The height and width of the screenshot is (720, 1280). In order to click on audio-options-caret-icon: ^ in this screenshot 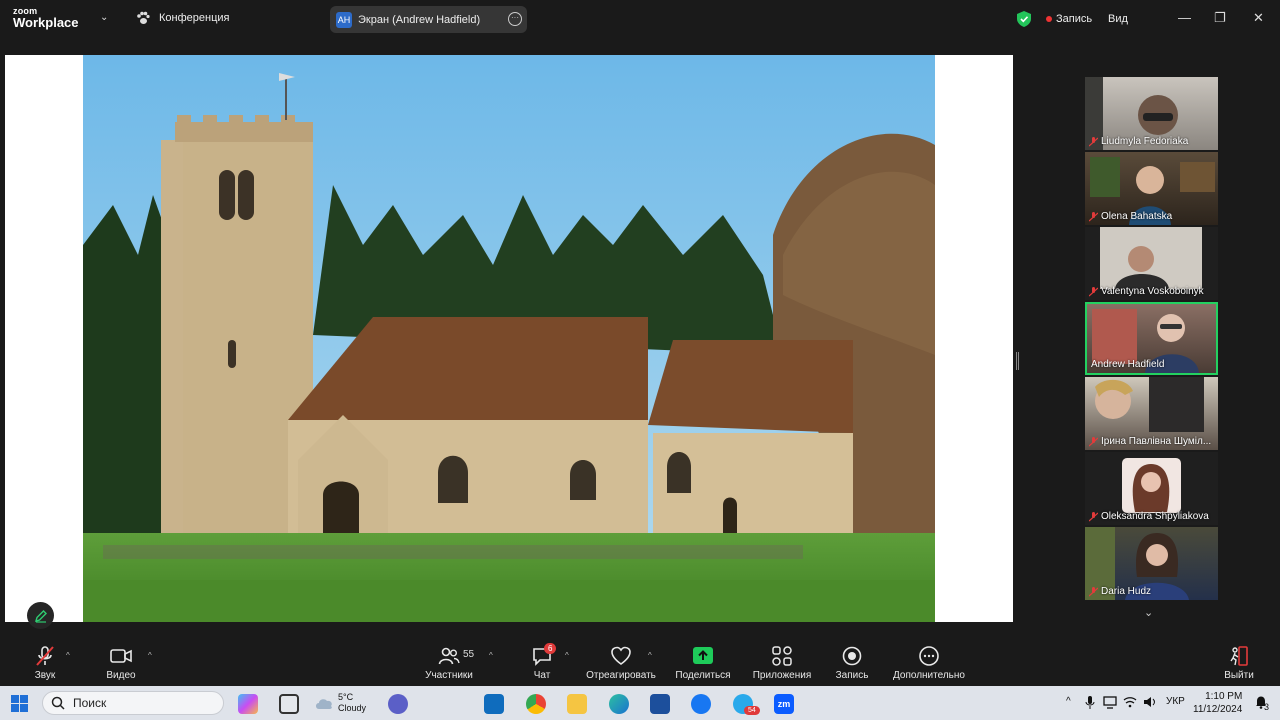, I will do `click(68, 655)`.